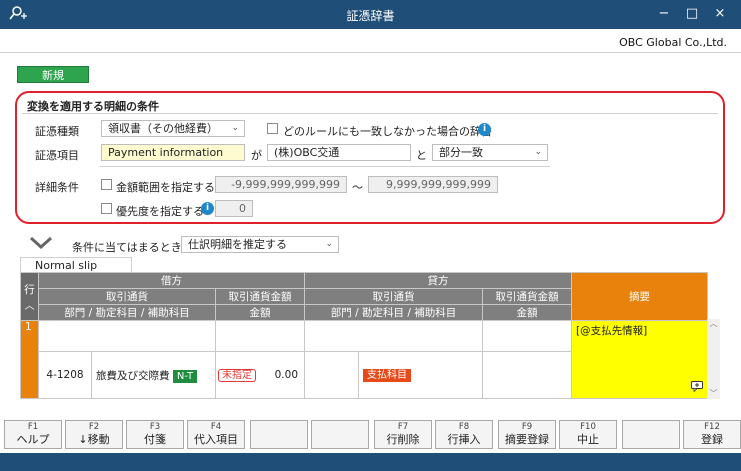 The image size is (741, 471). Describe the element at coordinates (433, 184) in the screenshot. I see `amount-max-field: 9,999,999,999,999` at that location.